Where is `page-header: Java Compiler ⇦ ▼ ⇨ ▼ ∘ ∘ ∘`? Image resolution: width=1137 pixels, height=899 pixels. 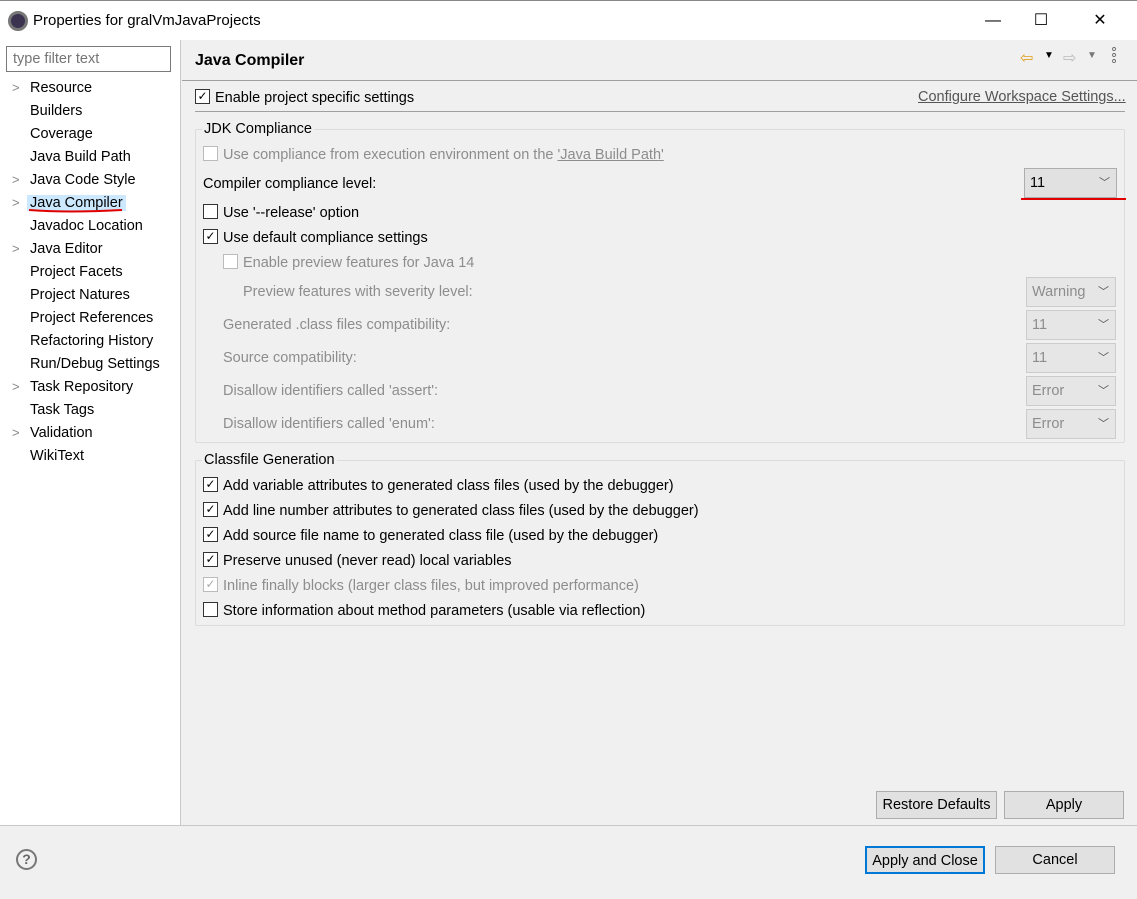
page-header: Java Compiler ⇦ ▼ ⇨ ▼ ∘ ∘ ∘ is located at coordinates (659, 60).